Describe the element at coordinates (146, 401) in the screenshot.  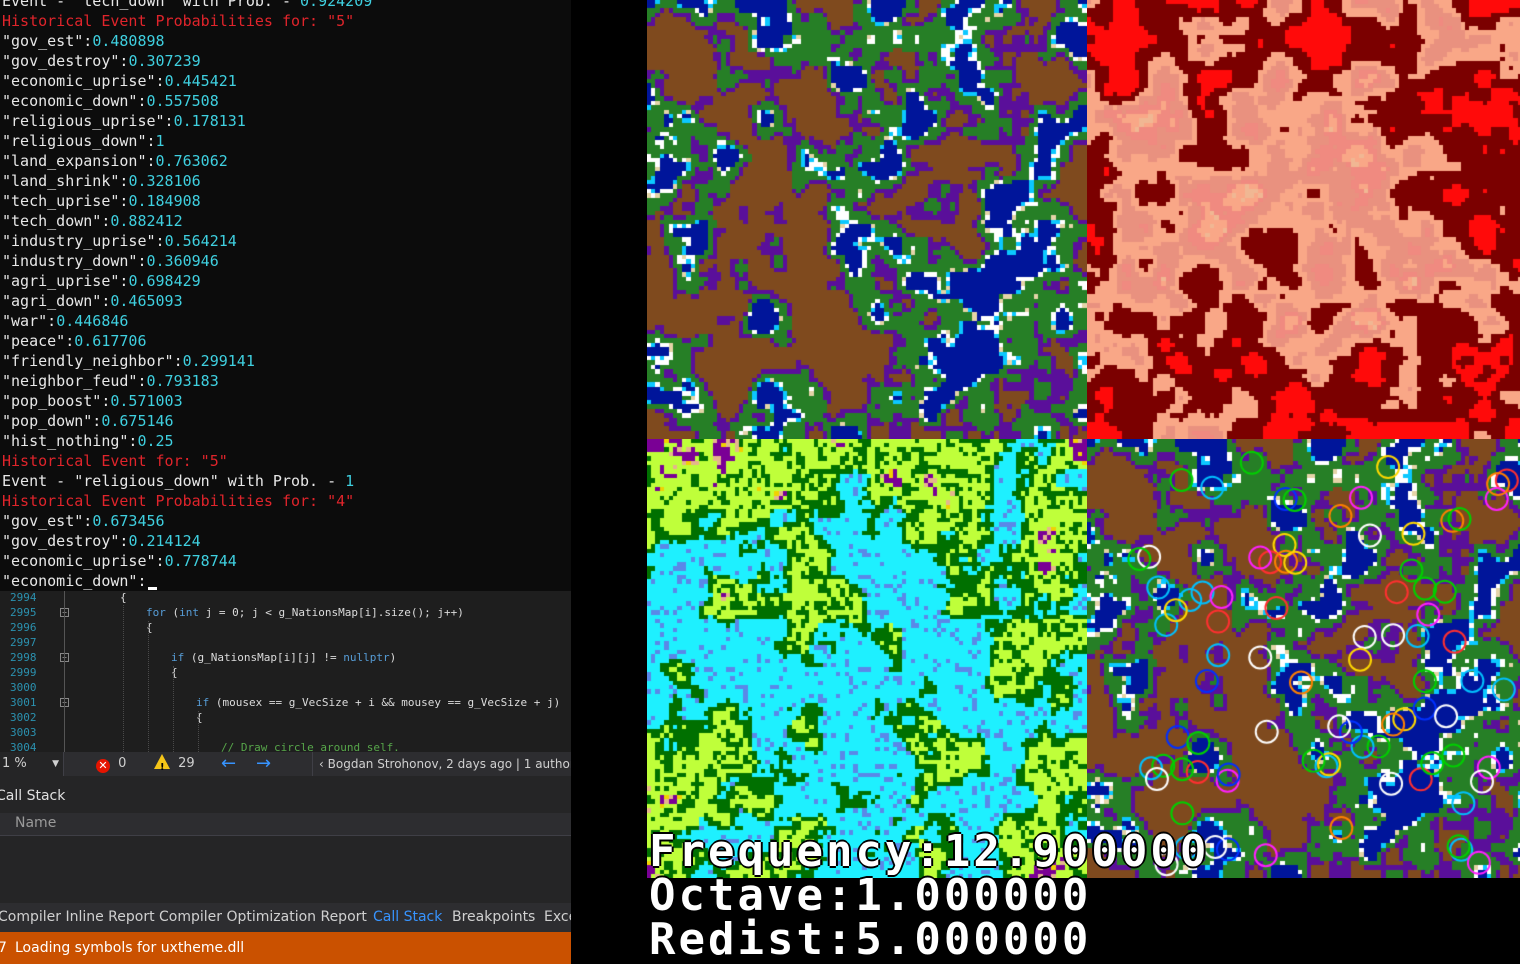
I see `console-line-value: 0.571003` at that location.